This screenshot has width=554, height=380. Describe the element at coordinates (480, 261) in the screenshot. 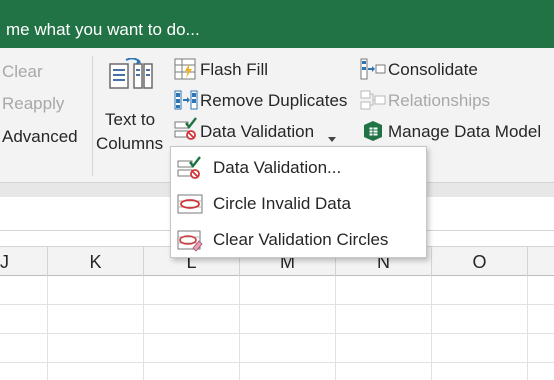

I see `column-header-o: O` at that location.